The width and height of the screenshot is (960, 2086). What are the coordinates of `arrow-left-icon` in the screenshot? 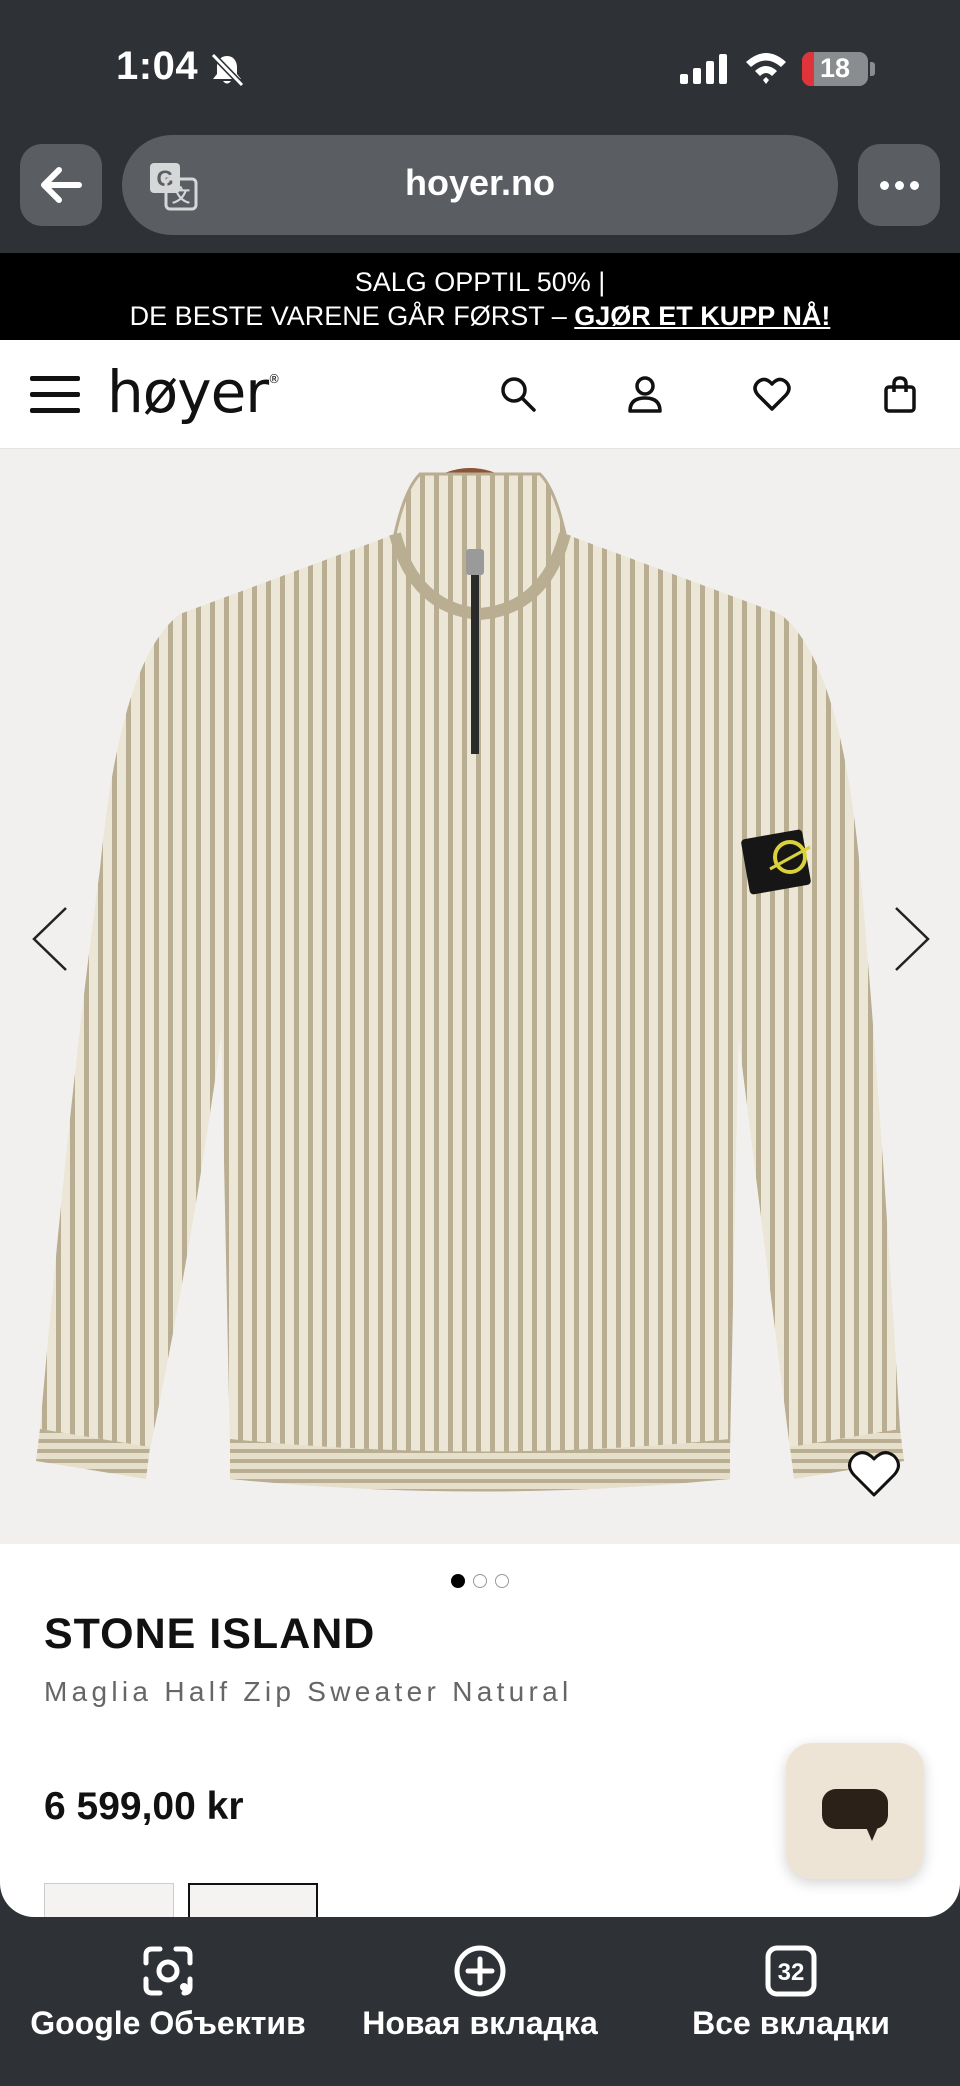 It's located at (61, 185).